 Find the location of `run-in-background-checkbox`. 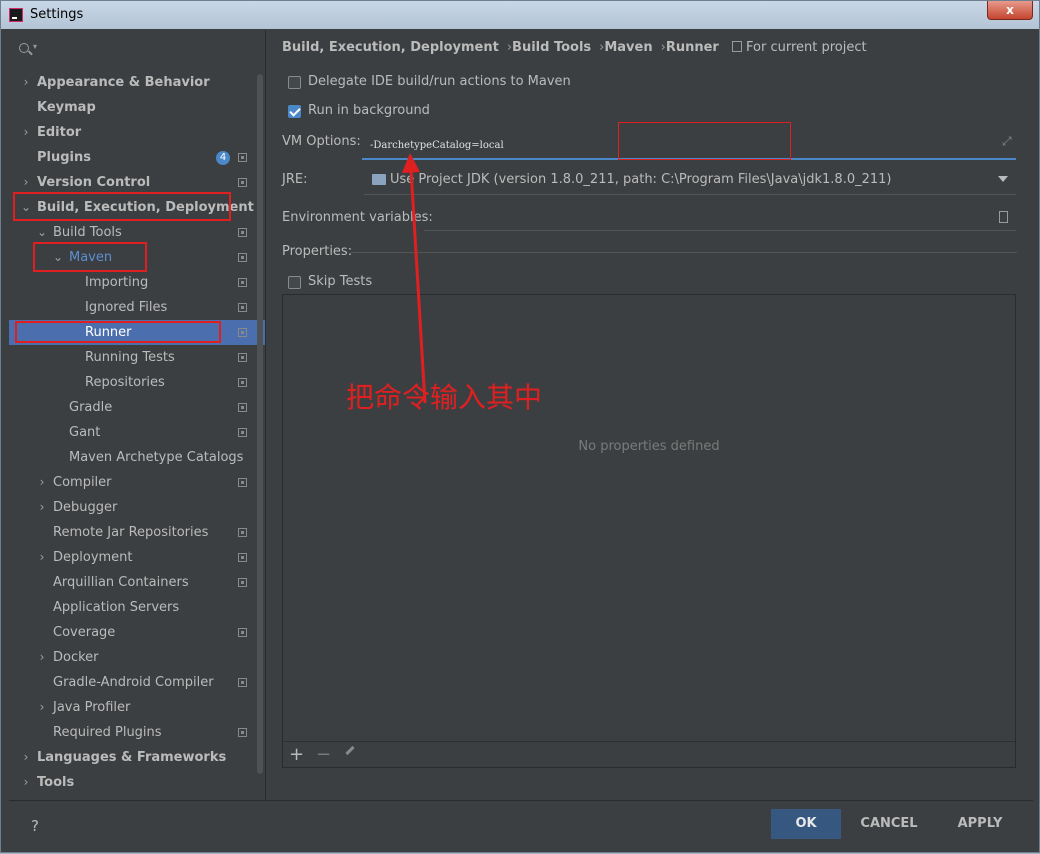

run-in-background-checkbox is located at coordinates (294, 111).